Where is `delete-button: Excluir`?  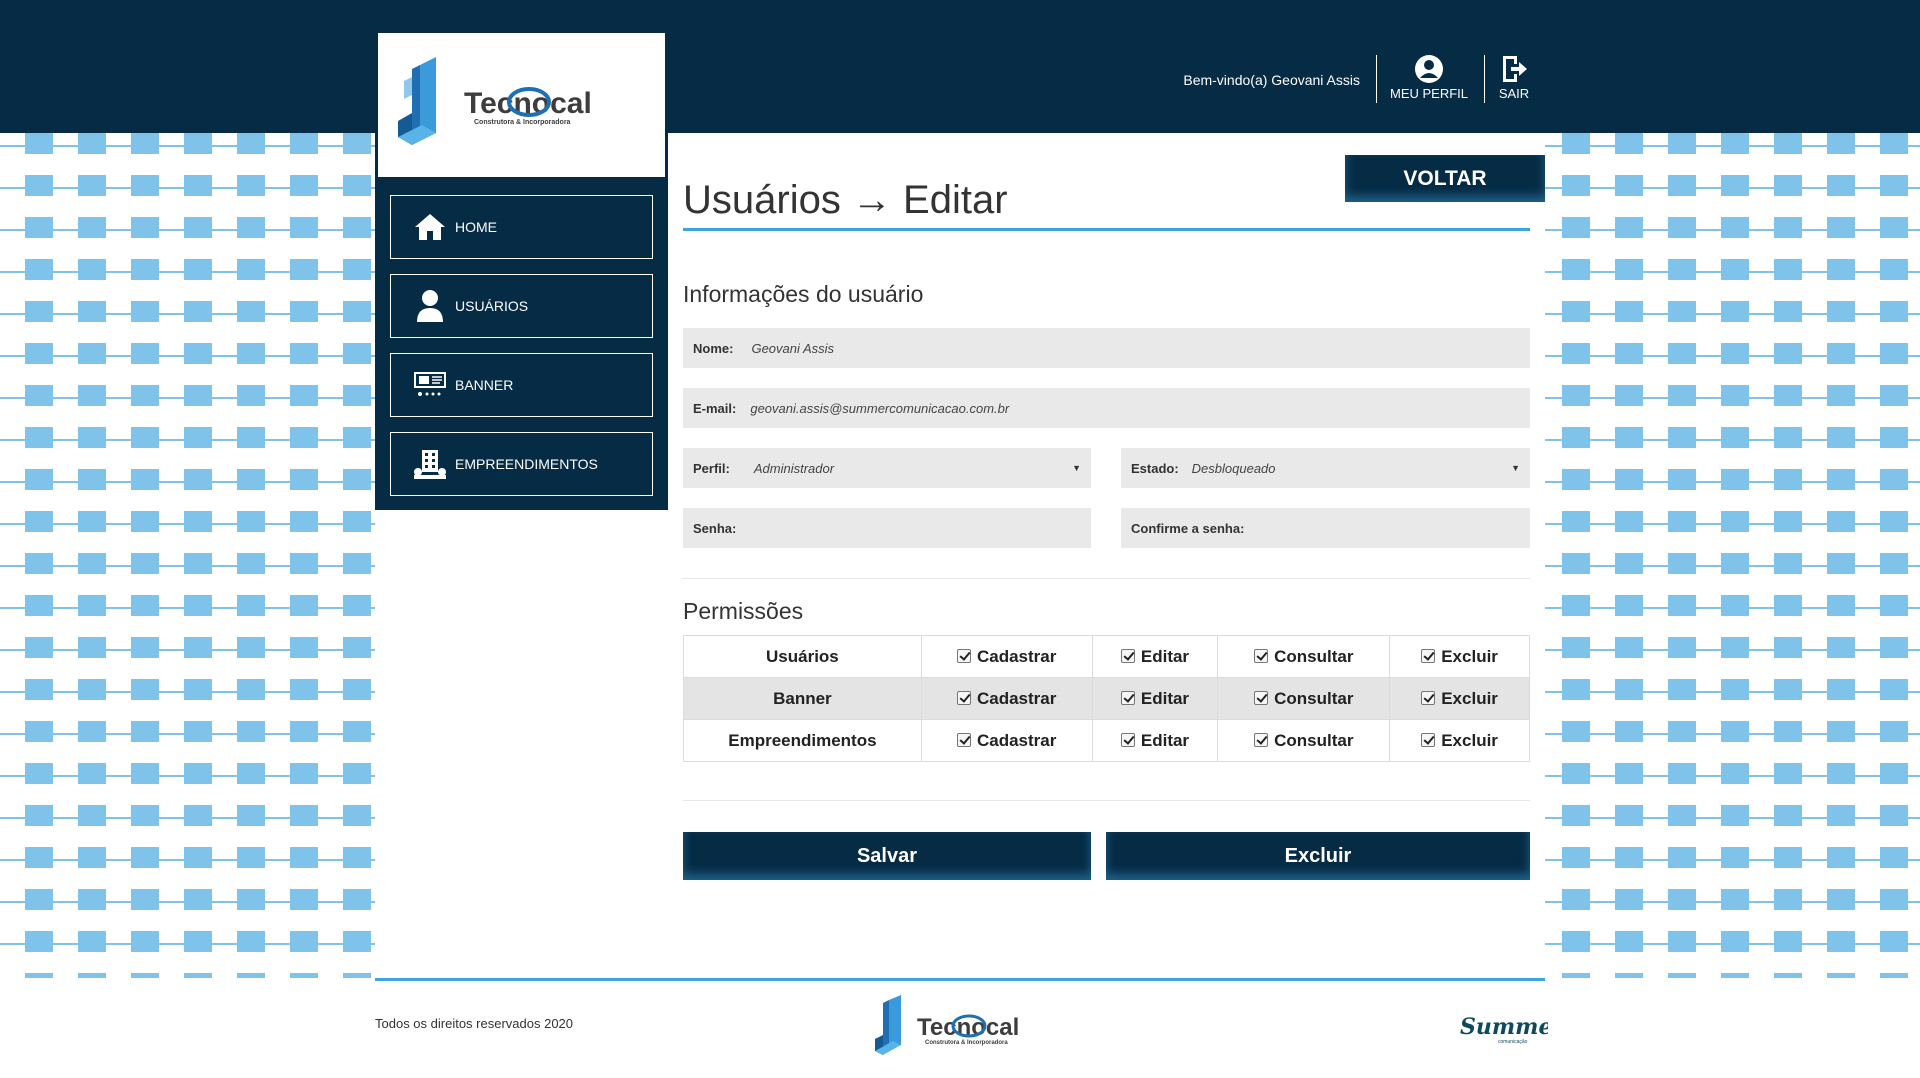
delete-button: Excluir is located at coordinates (1318, 856).